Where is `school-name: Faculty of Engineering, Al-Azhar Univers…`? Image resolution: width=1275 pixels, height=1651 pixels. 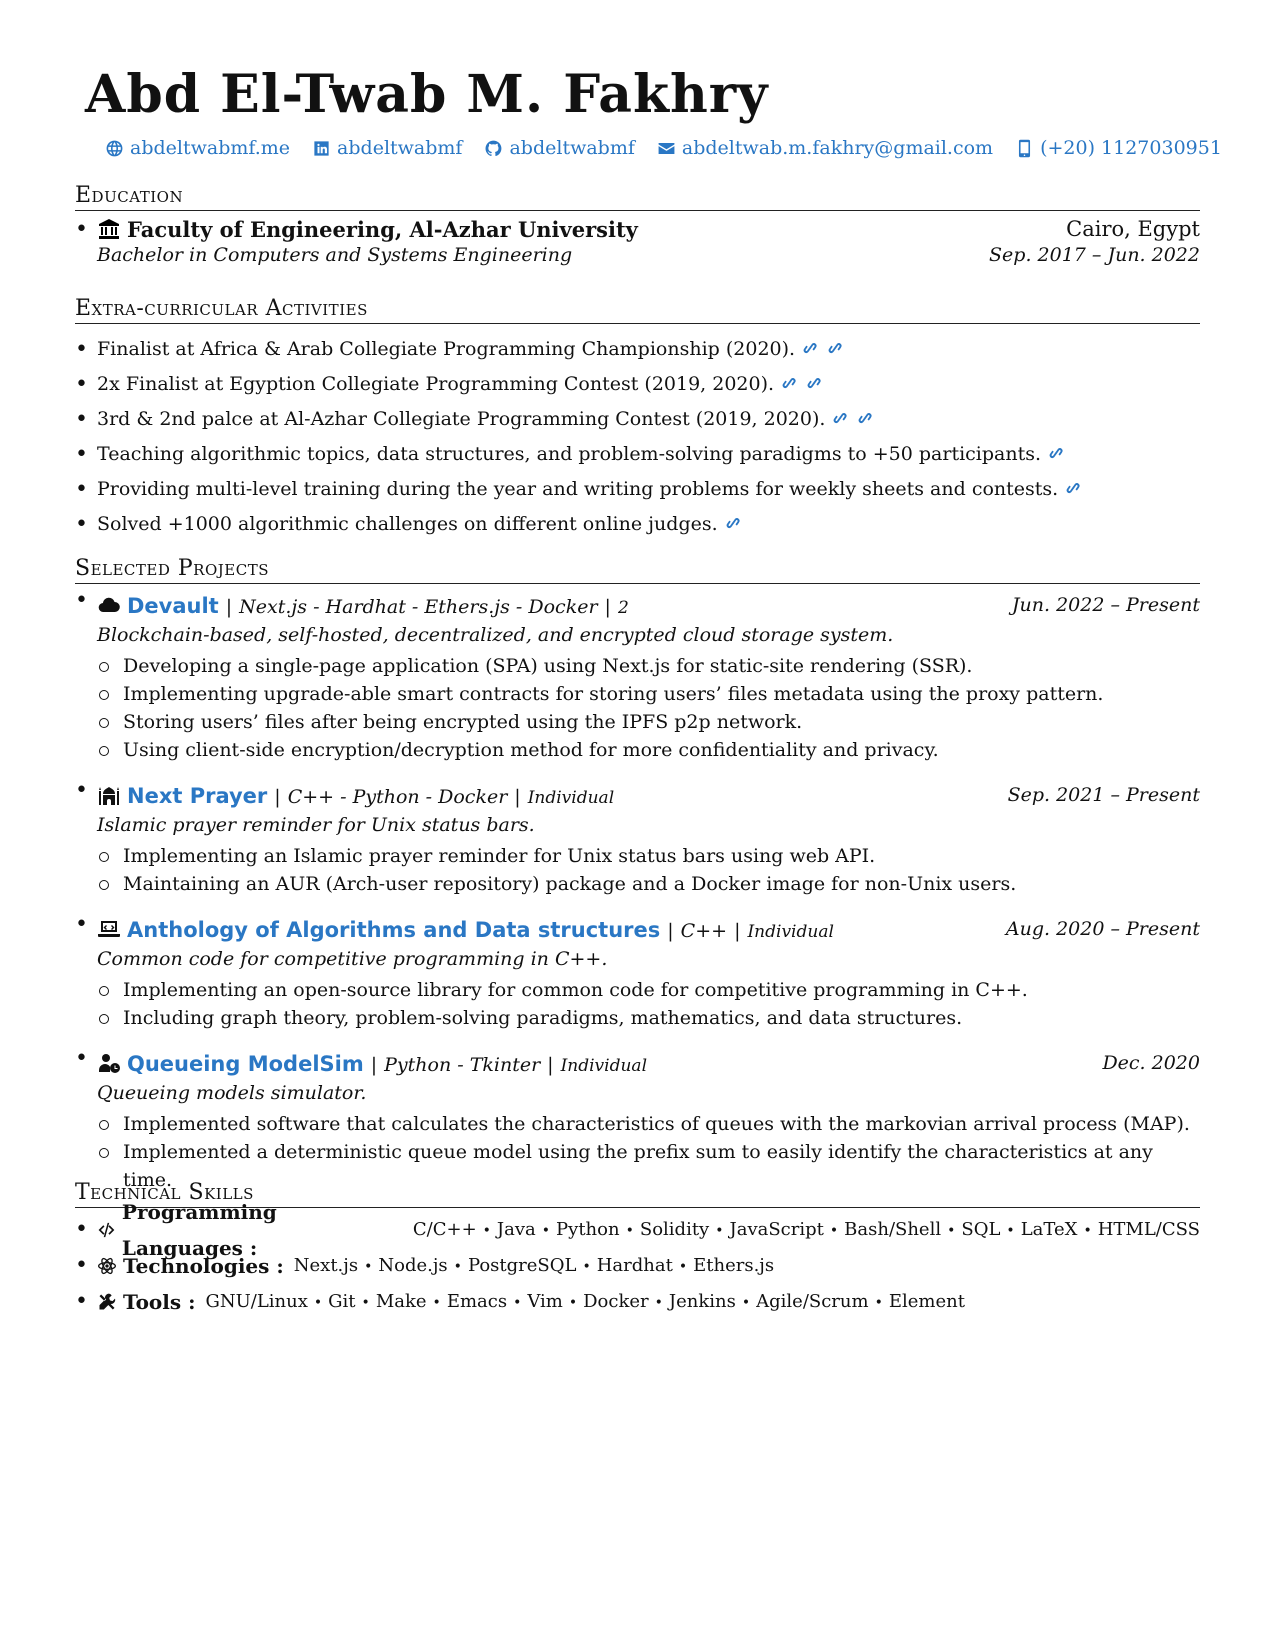
school-name: Faculty of Engineering, Al-Azhar Univers… is located at coordinates (382, 229).